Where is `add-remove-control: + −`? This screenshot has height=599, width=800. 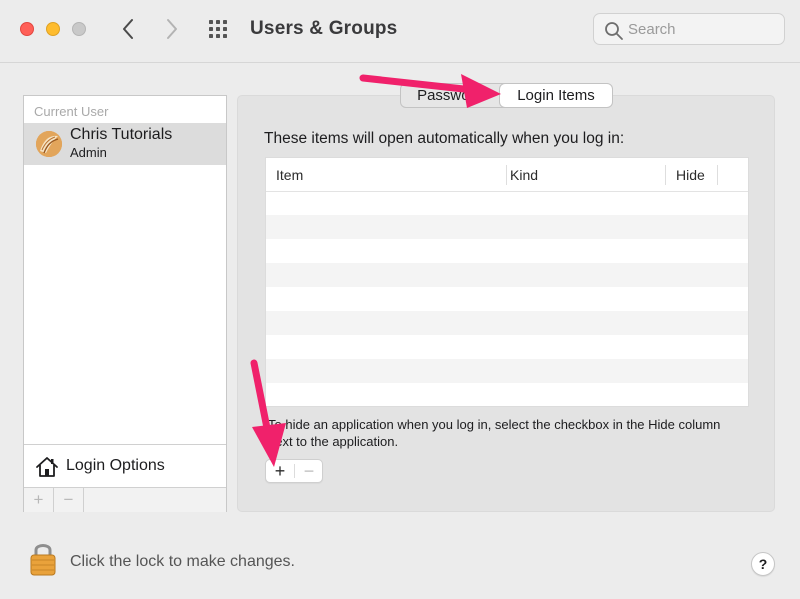 add-remove-control: + − is located at coordinates (294, 471).